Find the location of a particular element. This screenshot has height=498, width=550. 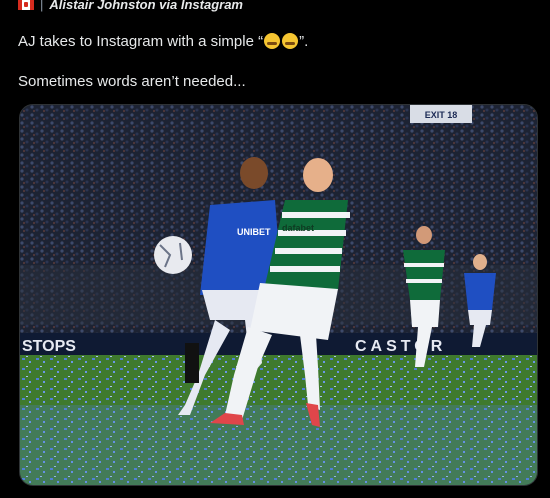

canada-flag-icon is located at coordinates (26, 5).